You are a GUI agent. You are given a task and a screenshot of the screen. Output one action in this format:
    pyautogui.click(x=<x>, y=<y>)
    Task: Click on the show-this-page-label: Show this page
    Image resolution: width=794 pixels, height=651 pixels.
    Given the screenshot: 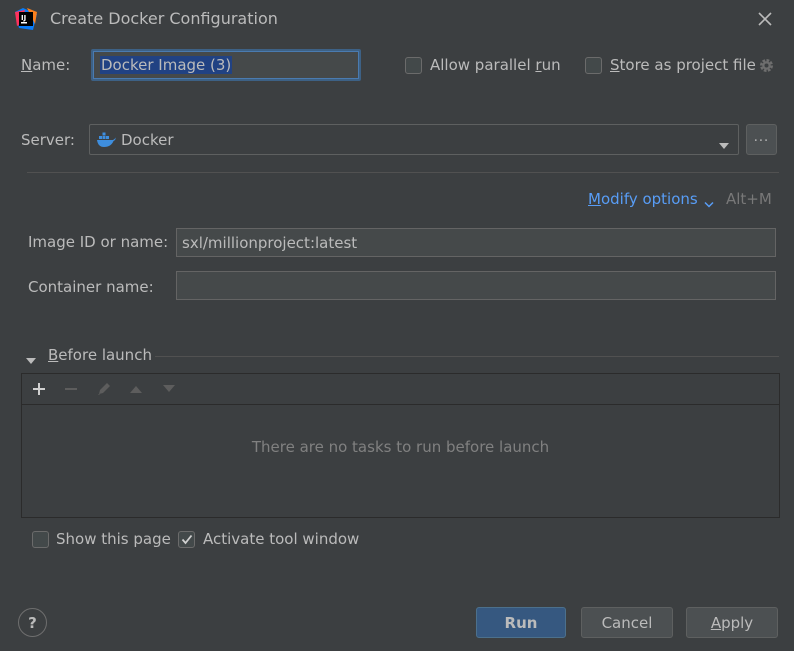 What is the action you would take?
    pyautogui.click(x=113, y=539)
    